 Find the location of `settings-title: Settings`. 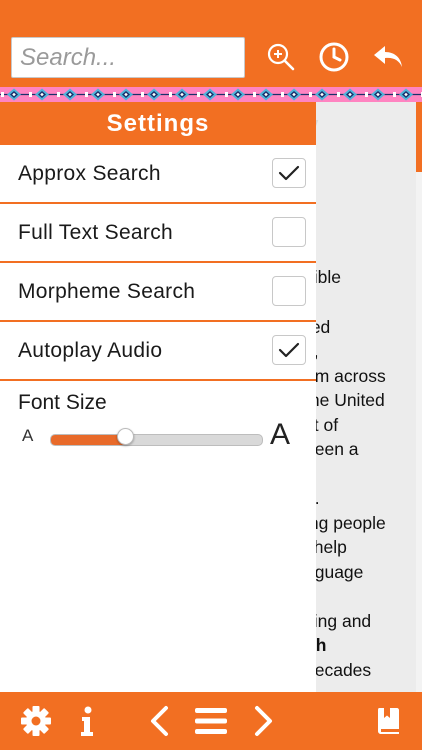

settings-title: Settings is located at coordinates (158, 123).